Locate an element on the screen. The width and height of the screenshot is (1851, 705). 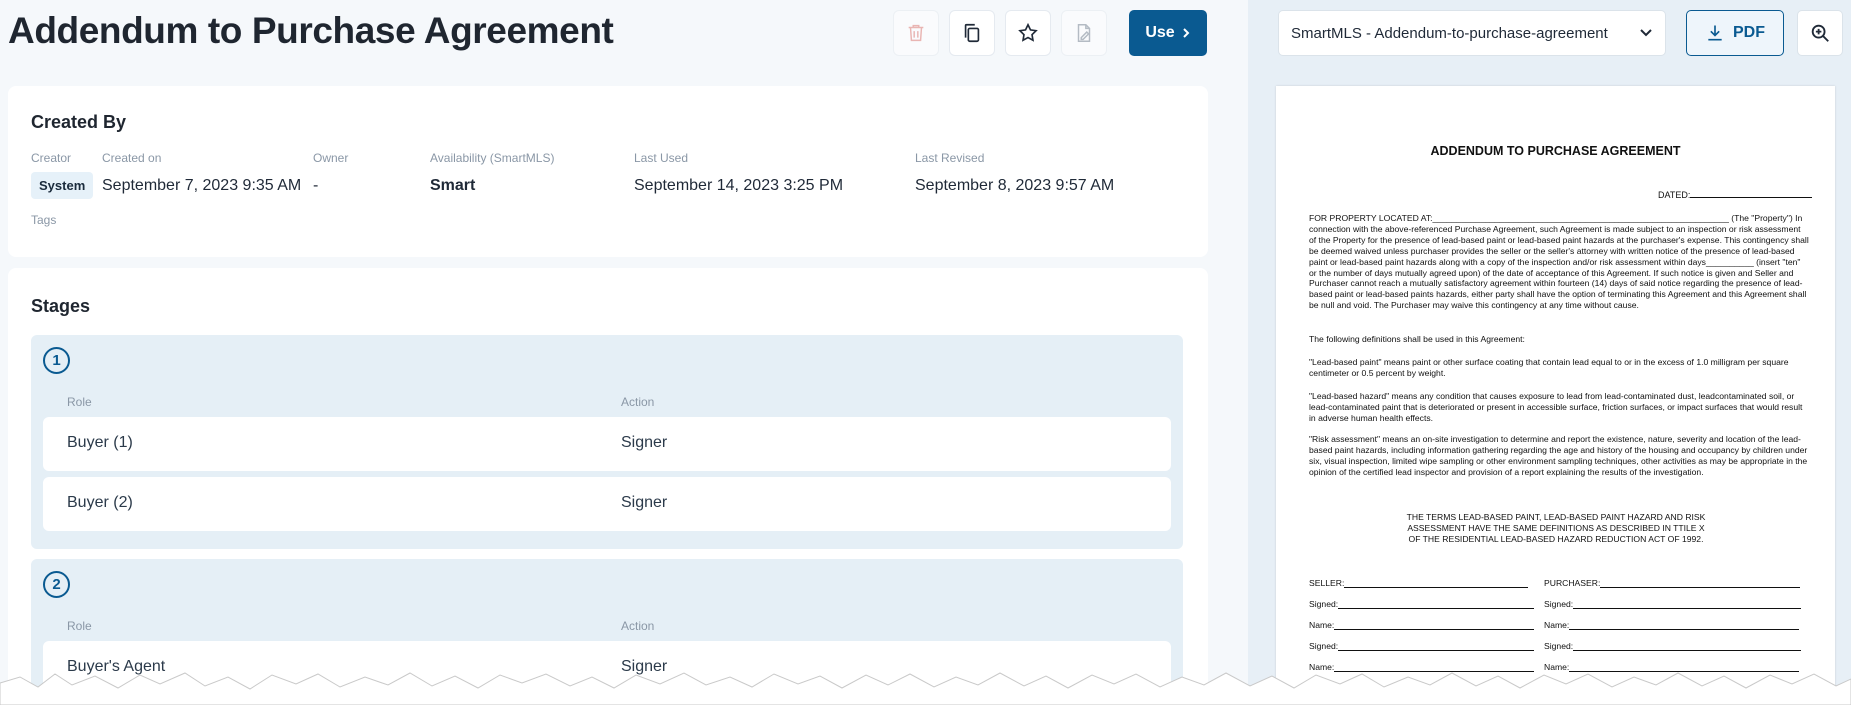
trash-icon is located at coordinates (916, 33).